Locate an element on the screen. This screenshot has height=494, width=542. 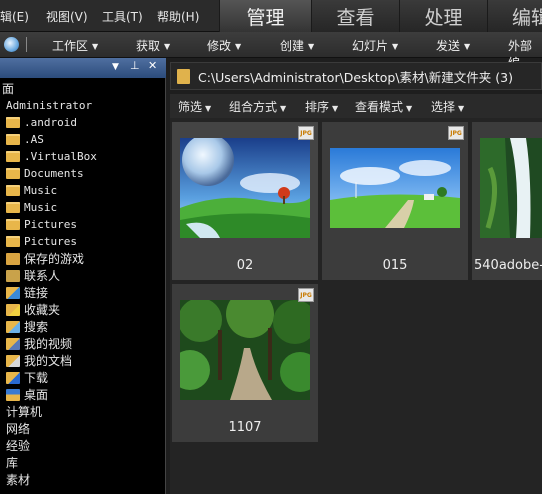
home-orb-icon is located at coordinates (11, 44).